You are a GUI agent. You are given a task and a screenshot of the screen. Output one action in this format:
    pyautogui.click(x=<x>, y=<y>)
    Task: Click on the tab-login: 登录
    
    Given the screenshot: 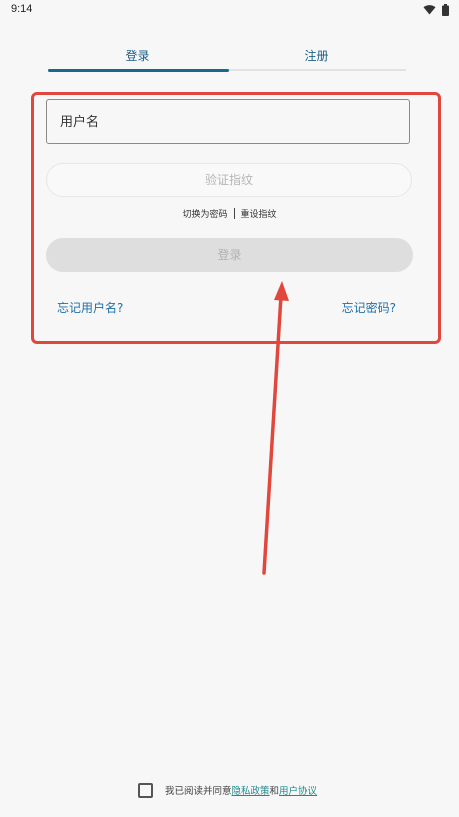 What is the action you would take?
    pyautogui.click(x=137, y=56)
    